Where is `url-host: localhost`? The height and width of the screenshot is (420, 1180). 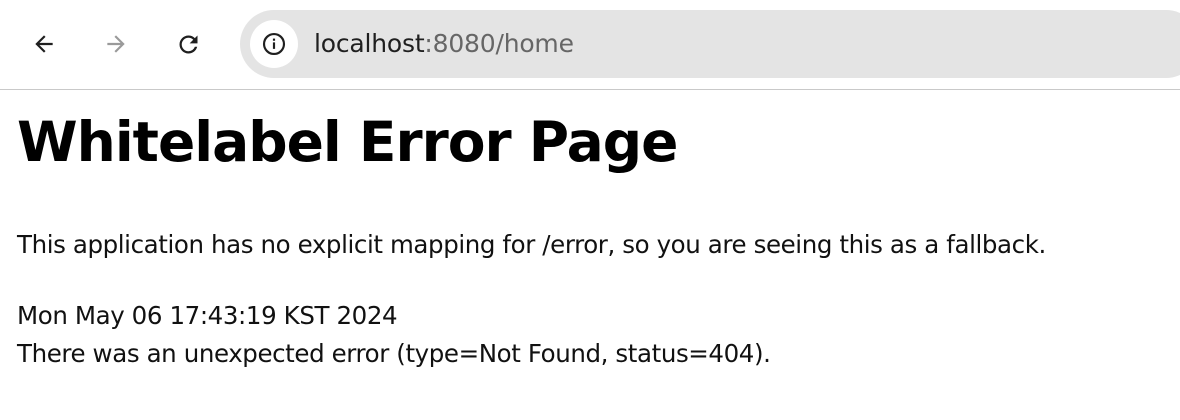 url-host: localhost is located at coordinates (369, 43).